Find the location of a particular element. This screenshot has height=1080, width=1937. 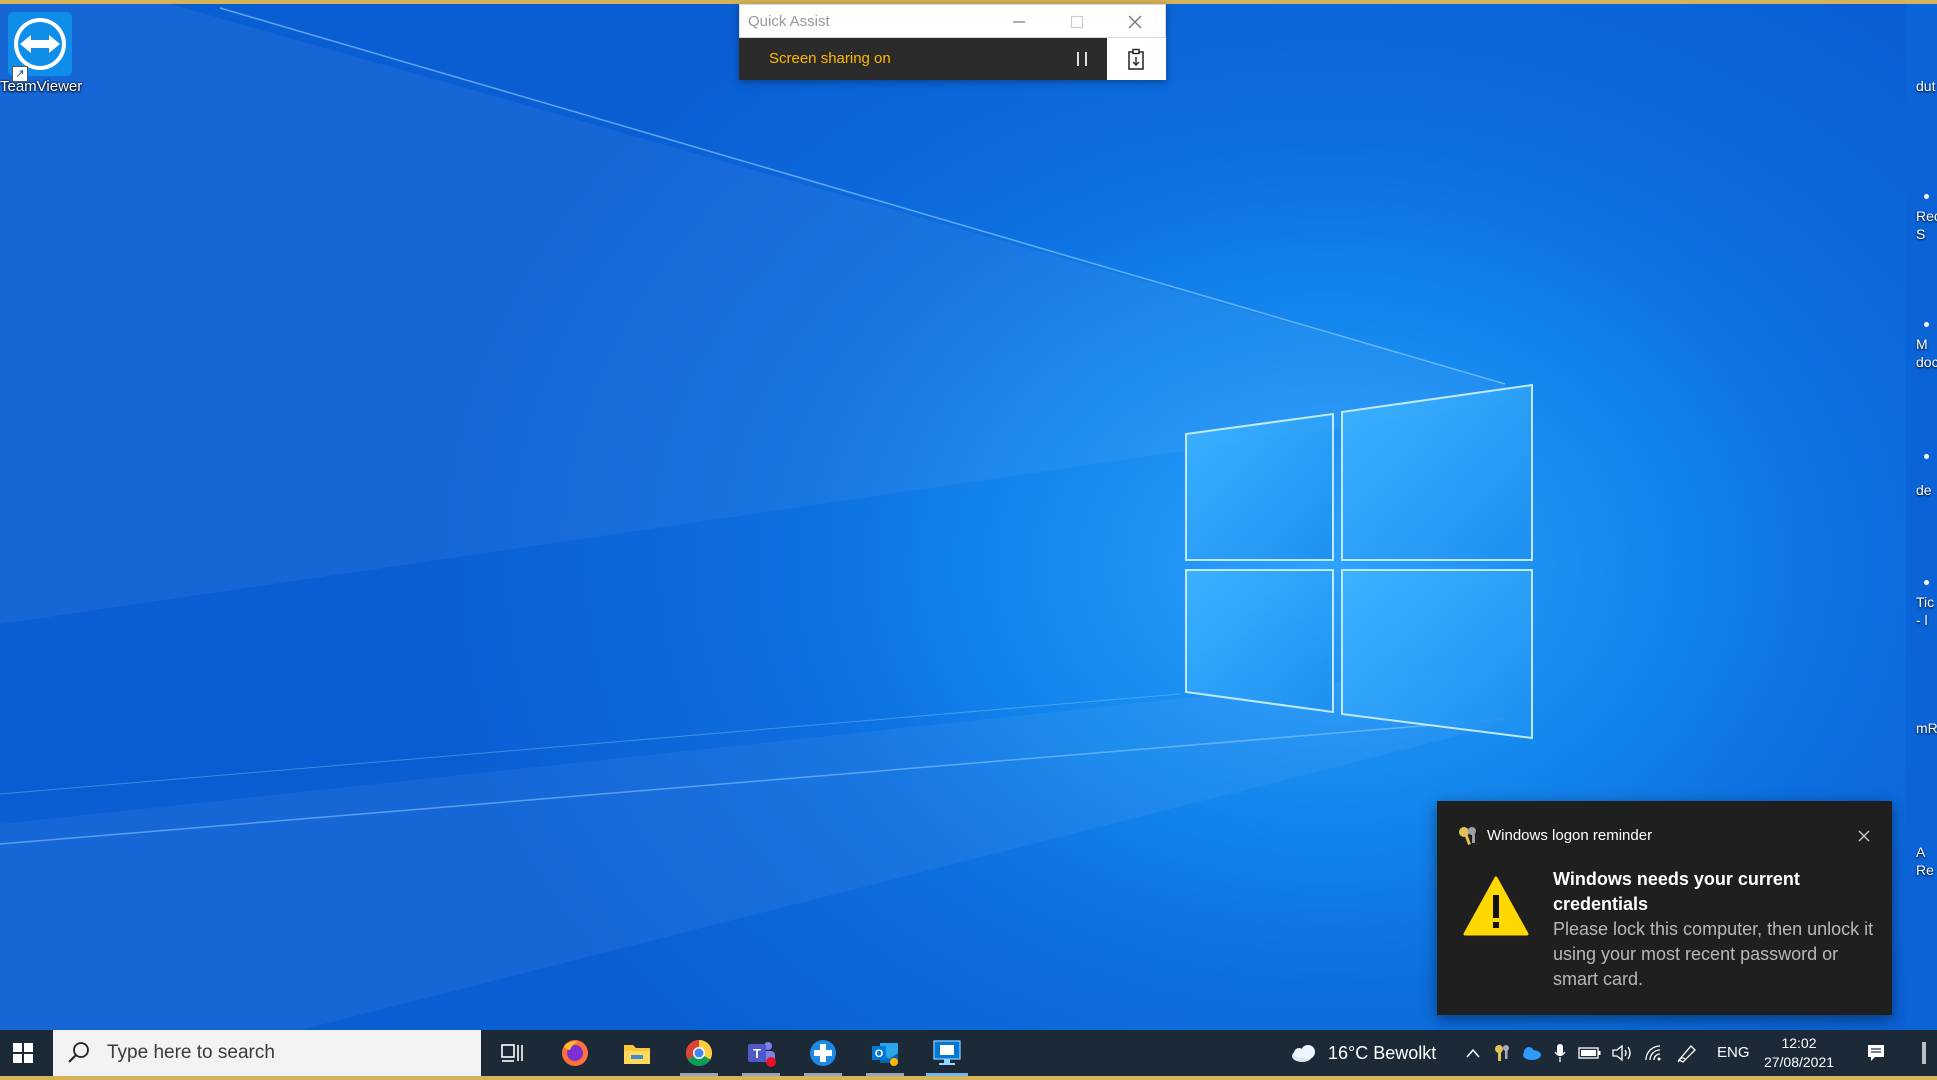

annotate-button is located at coordinates (1136, 59).